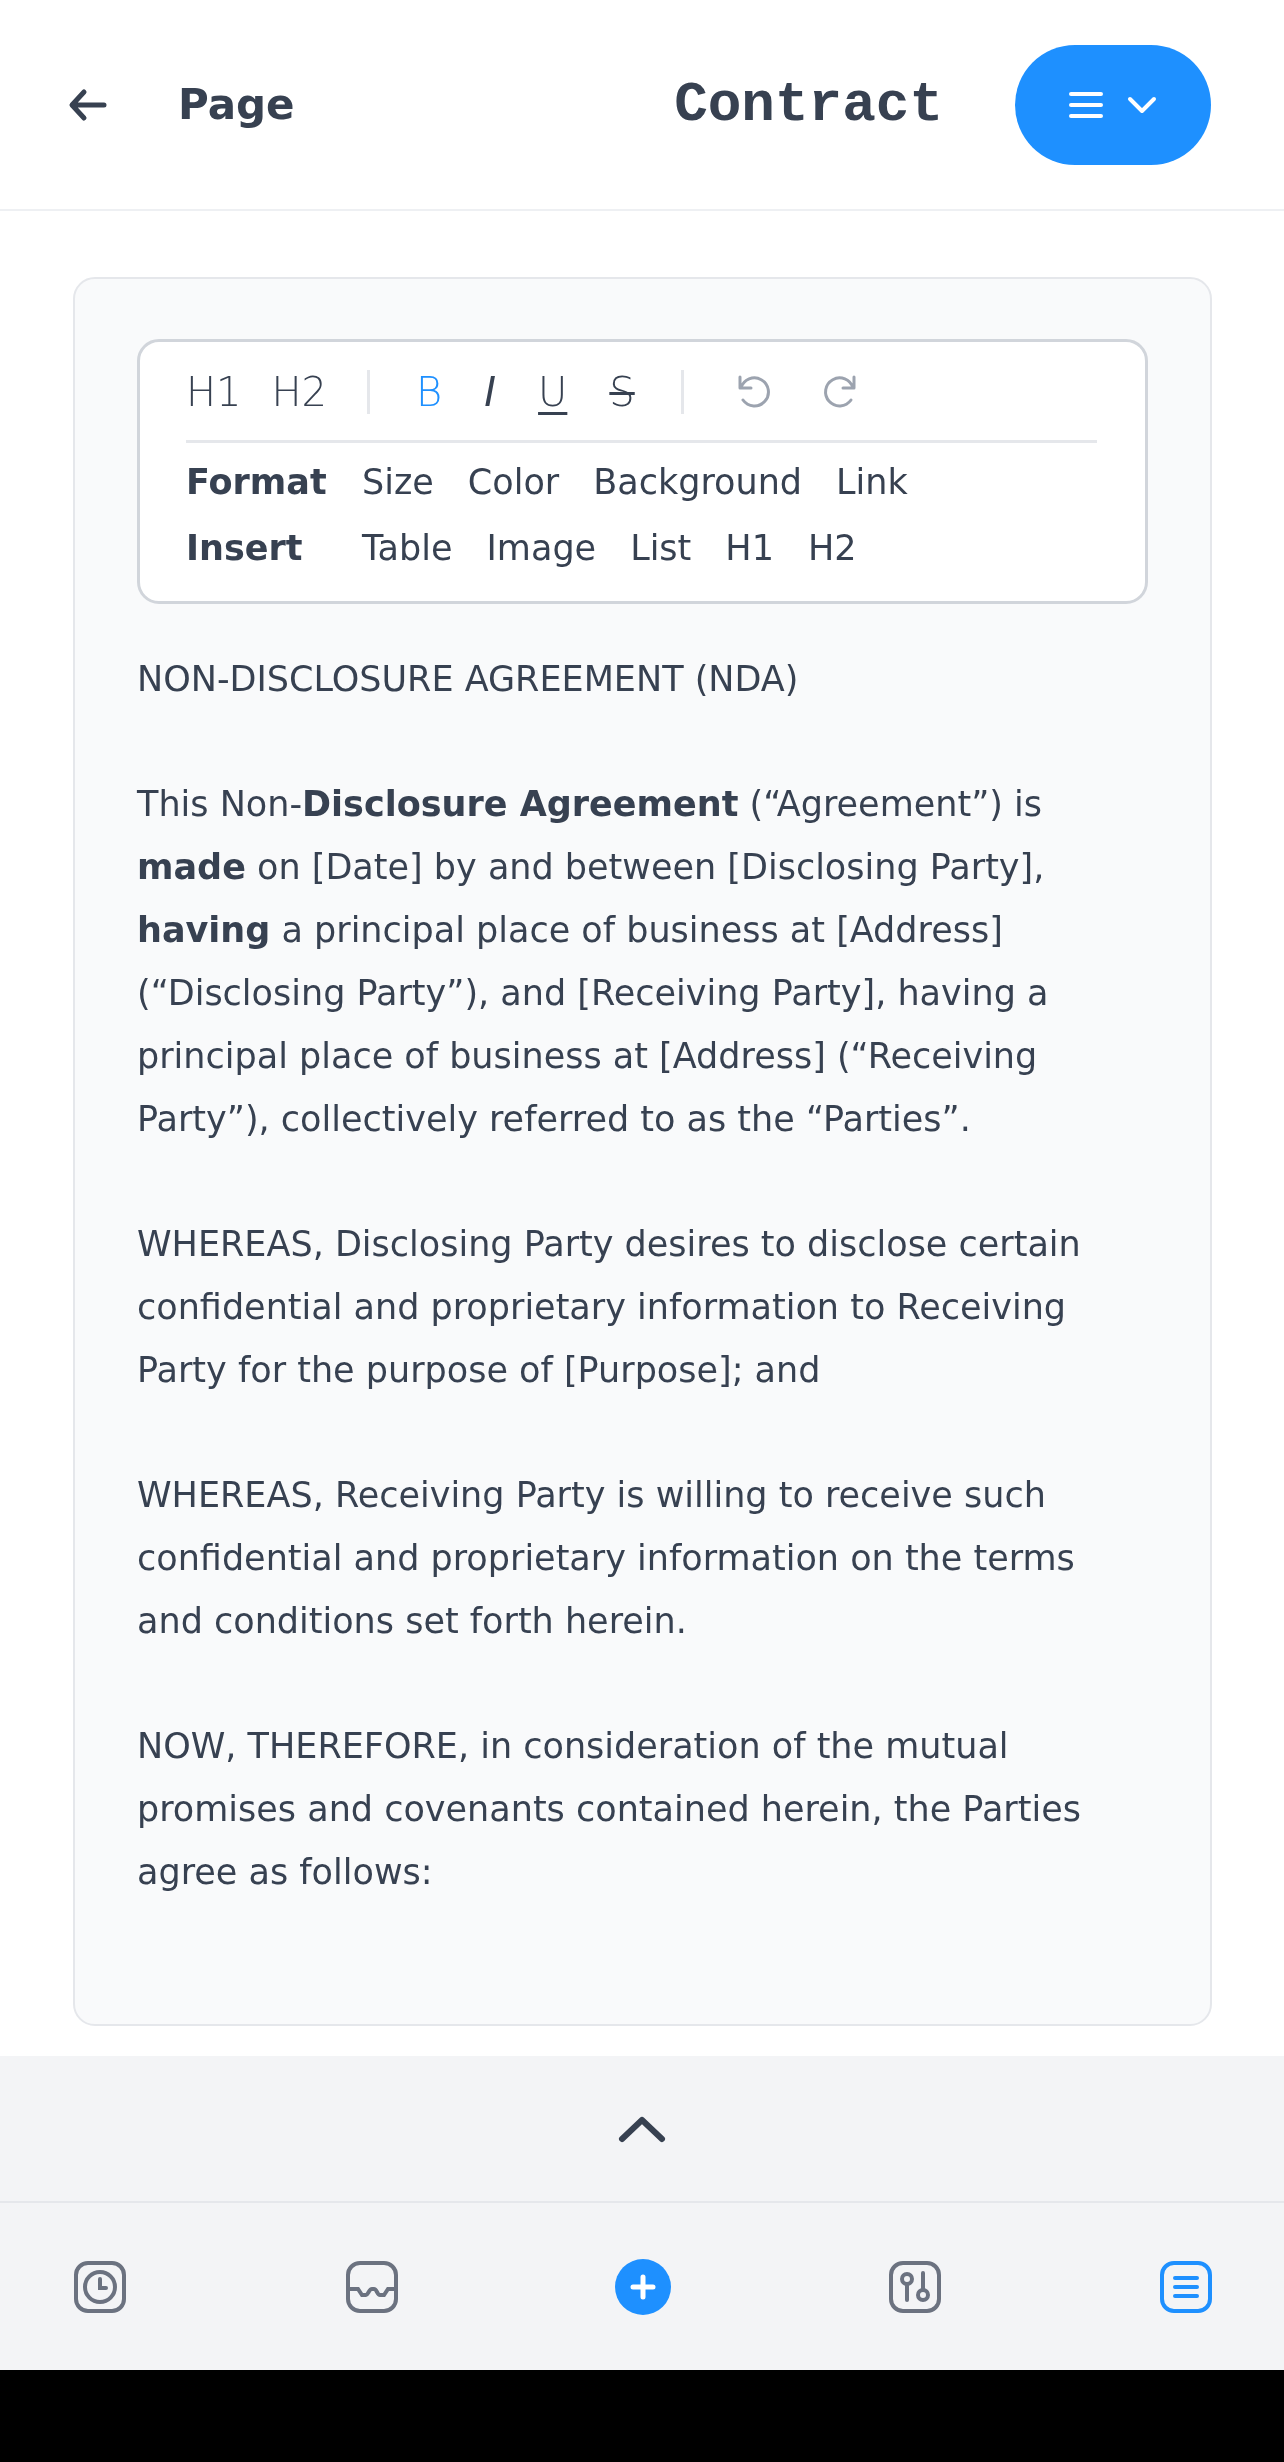 The image size is (1284, 2462). What do you see at coordinates (245, 548) in the screenshot?
I see `menu-label: Insert` at bounding box center [245, 548].